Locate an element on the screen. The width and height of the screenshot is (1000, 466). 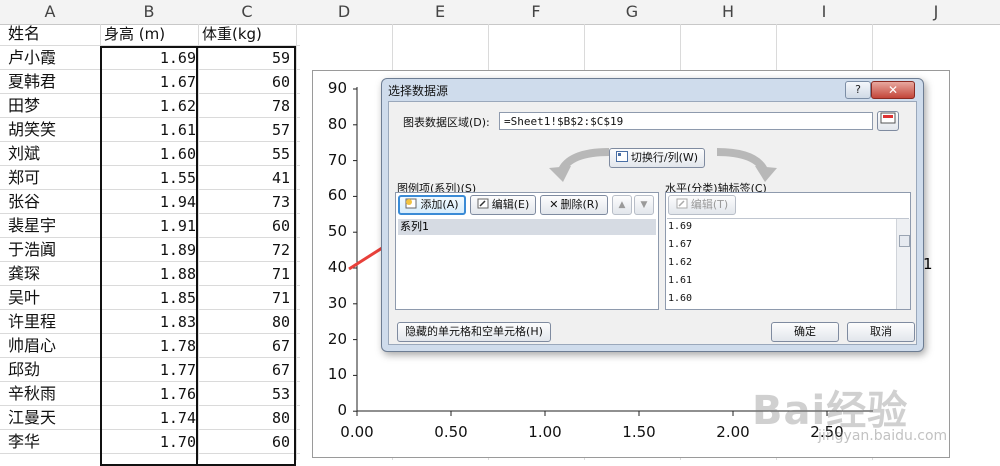
edit-axis-labels-button: 编辑(T) is located at coordinates (702, 205).